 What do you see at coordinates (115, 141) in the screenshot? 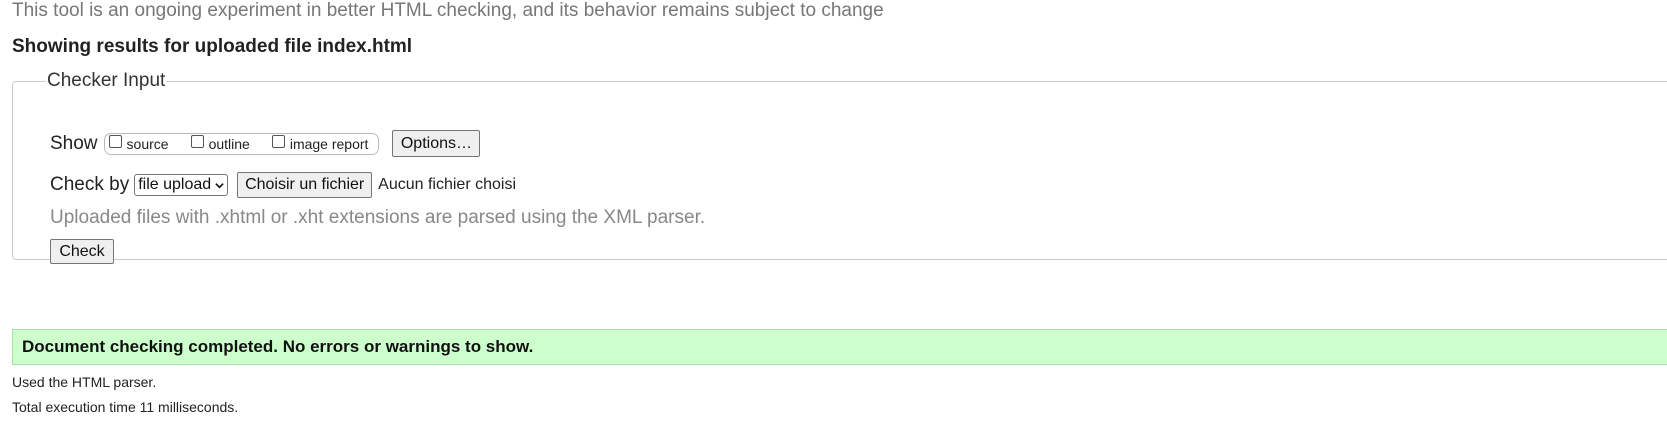
I see `checkbox-source-box` at bounding box center [115, 141].